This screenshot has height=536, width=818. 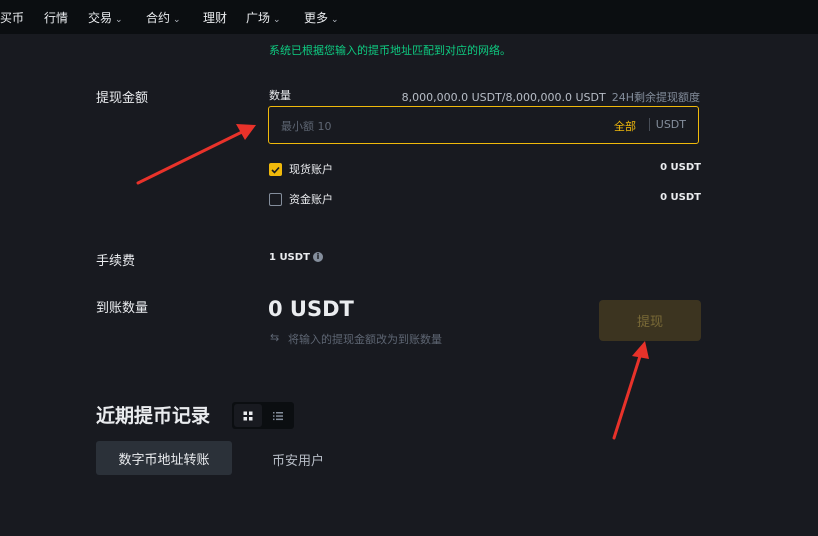 I want to click on top-nav: 买币 行情 交易 ⌄ 合约 ⌄ 理财 广场 ⌄ 更多 ⌄, so click(x=409, y=17).